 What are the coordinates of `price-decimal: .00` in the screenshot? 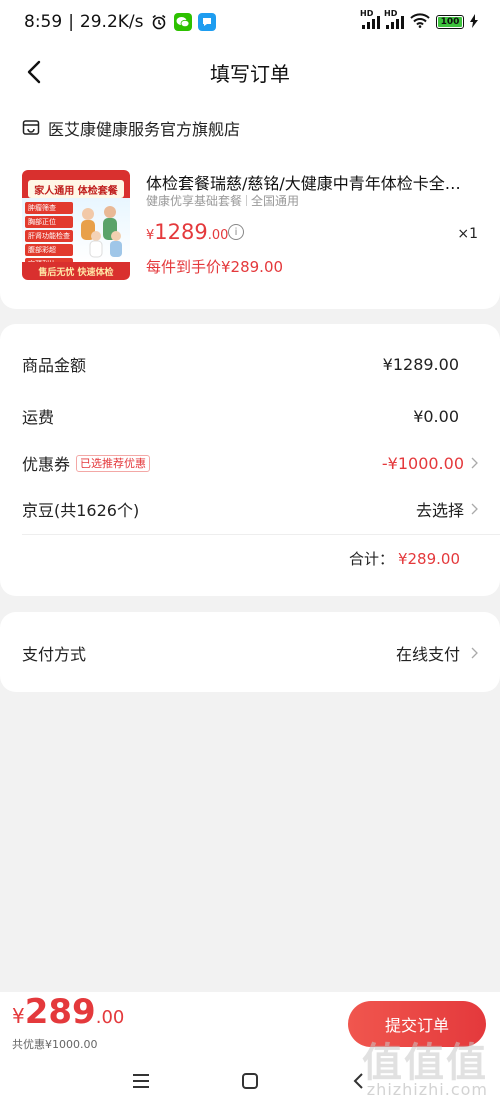 It's located at (218, 235).